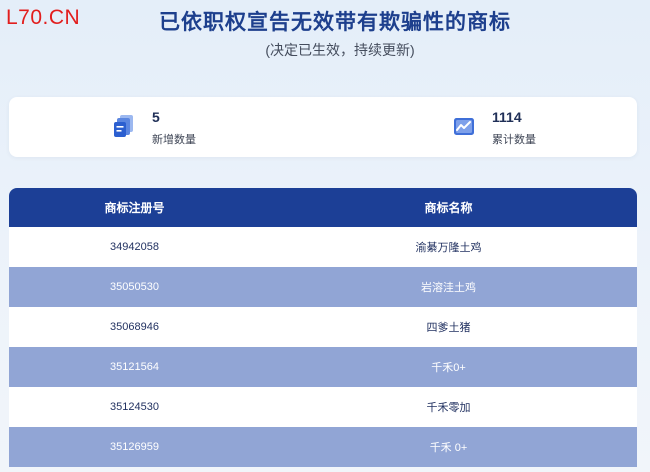  Describe the element at coordinates (156, 117) in the screenshot. I see `stat-new-value: 5` at that location.